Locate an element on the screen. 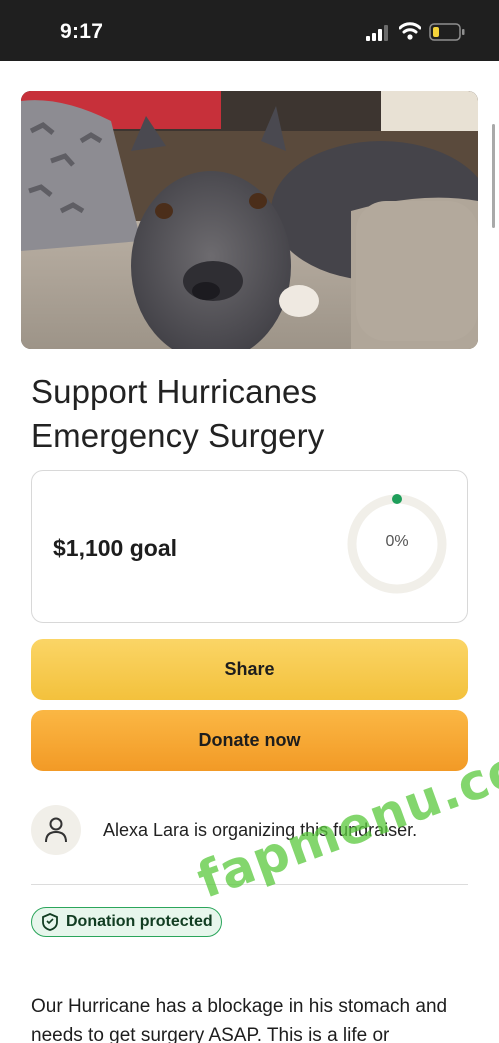  shield-icon is located at coordinates (50, 922).